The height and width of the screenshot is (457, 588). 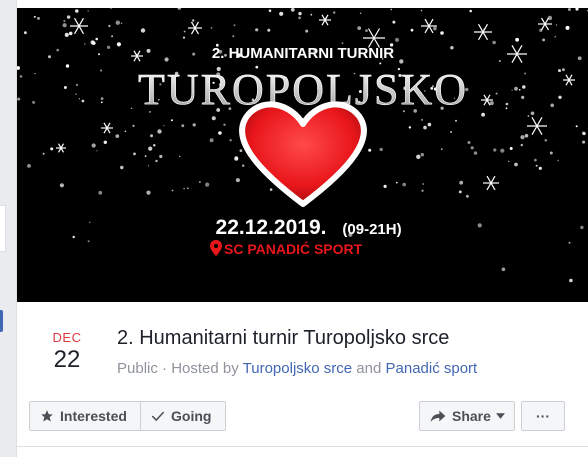 I want to click on share-label: Share, so click(x=471, y=416).